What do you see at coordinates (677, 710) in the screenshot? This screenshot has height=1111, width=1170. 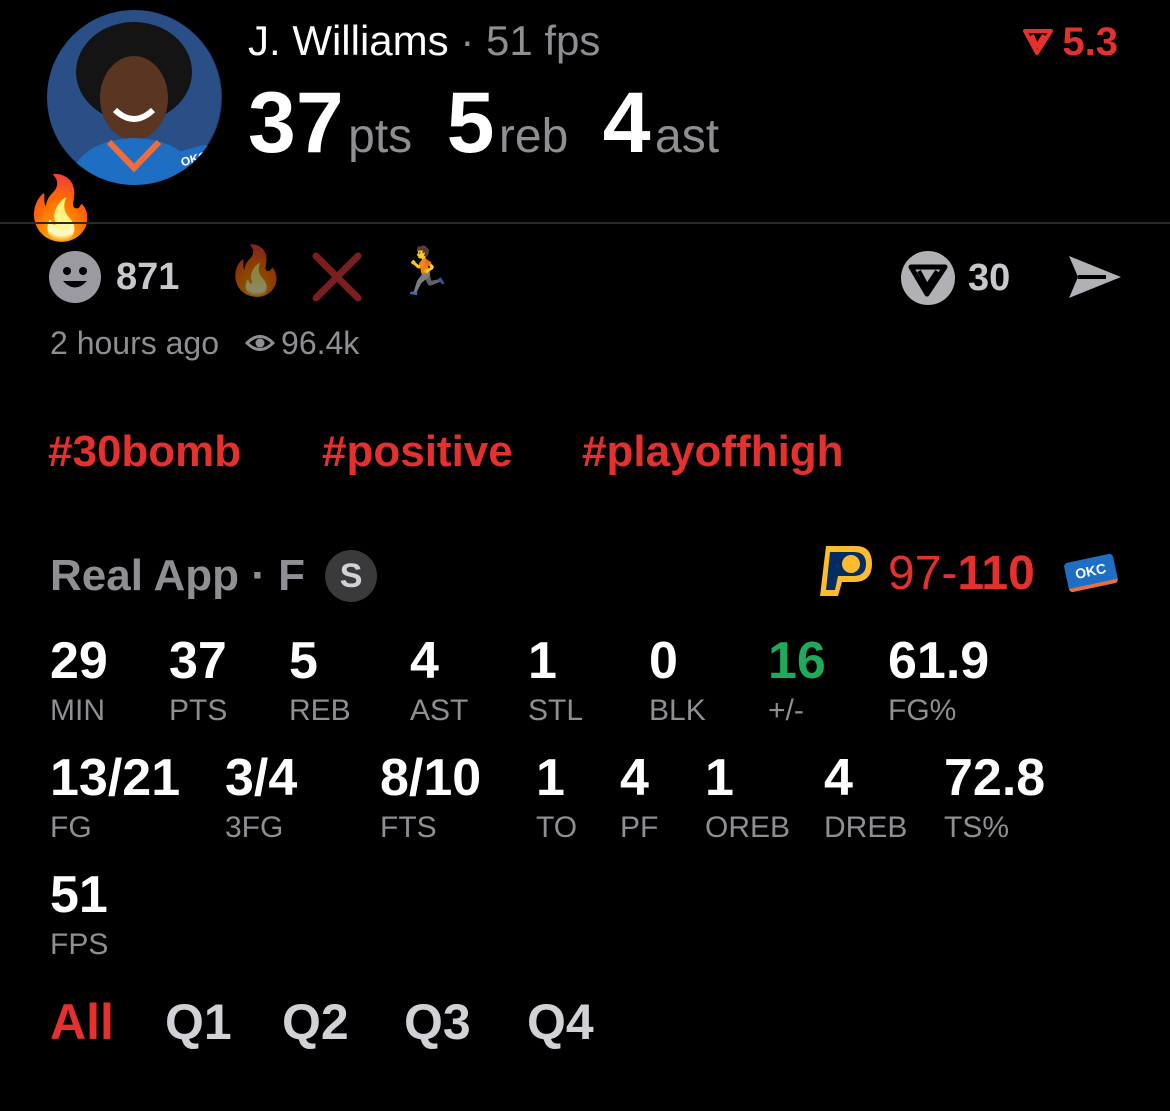 I see `stat-blk-label: BLK` at bounding box center [677, 710].